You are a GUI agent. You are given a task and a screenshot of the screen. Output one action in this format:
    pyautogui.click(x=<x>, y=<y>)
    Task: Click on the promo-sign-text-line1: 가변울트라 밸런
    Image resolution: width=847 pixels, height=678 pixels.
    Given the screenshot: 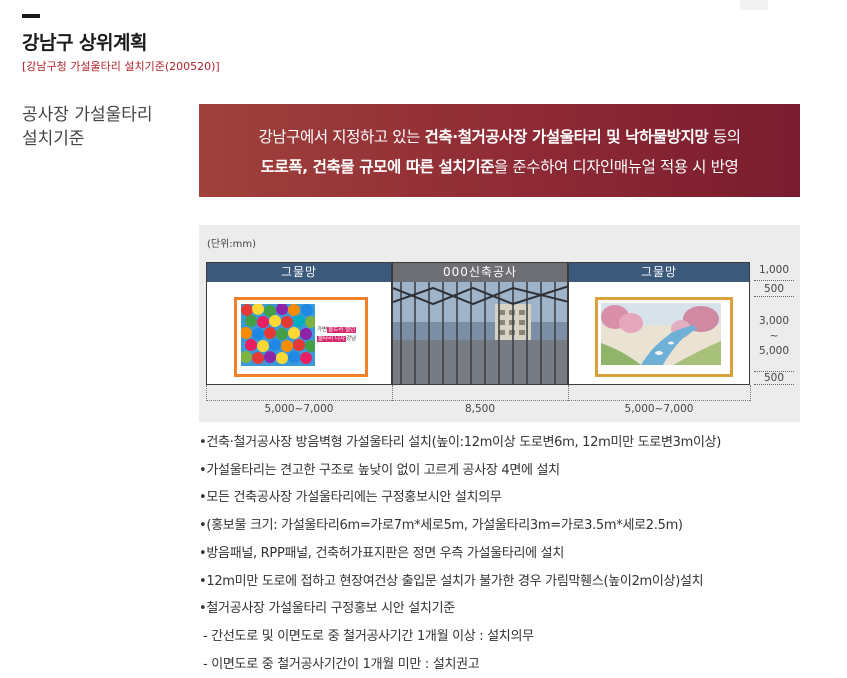 What is the action you would take?
    pyautogui.click(x=337, y=330)
    